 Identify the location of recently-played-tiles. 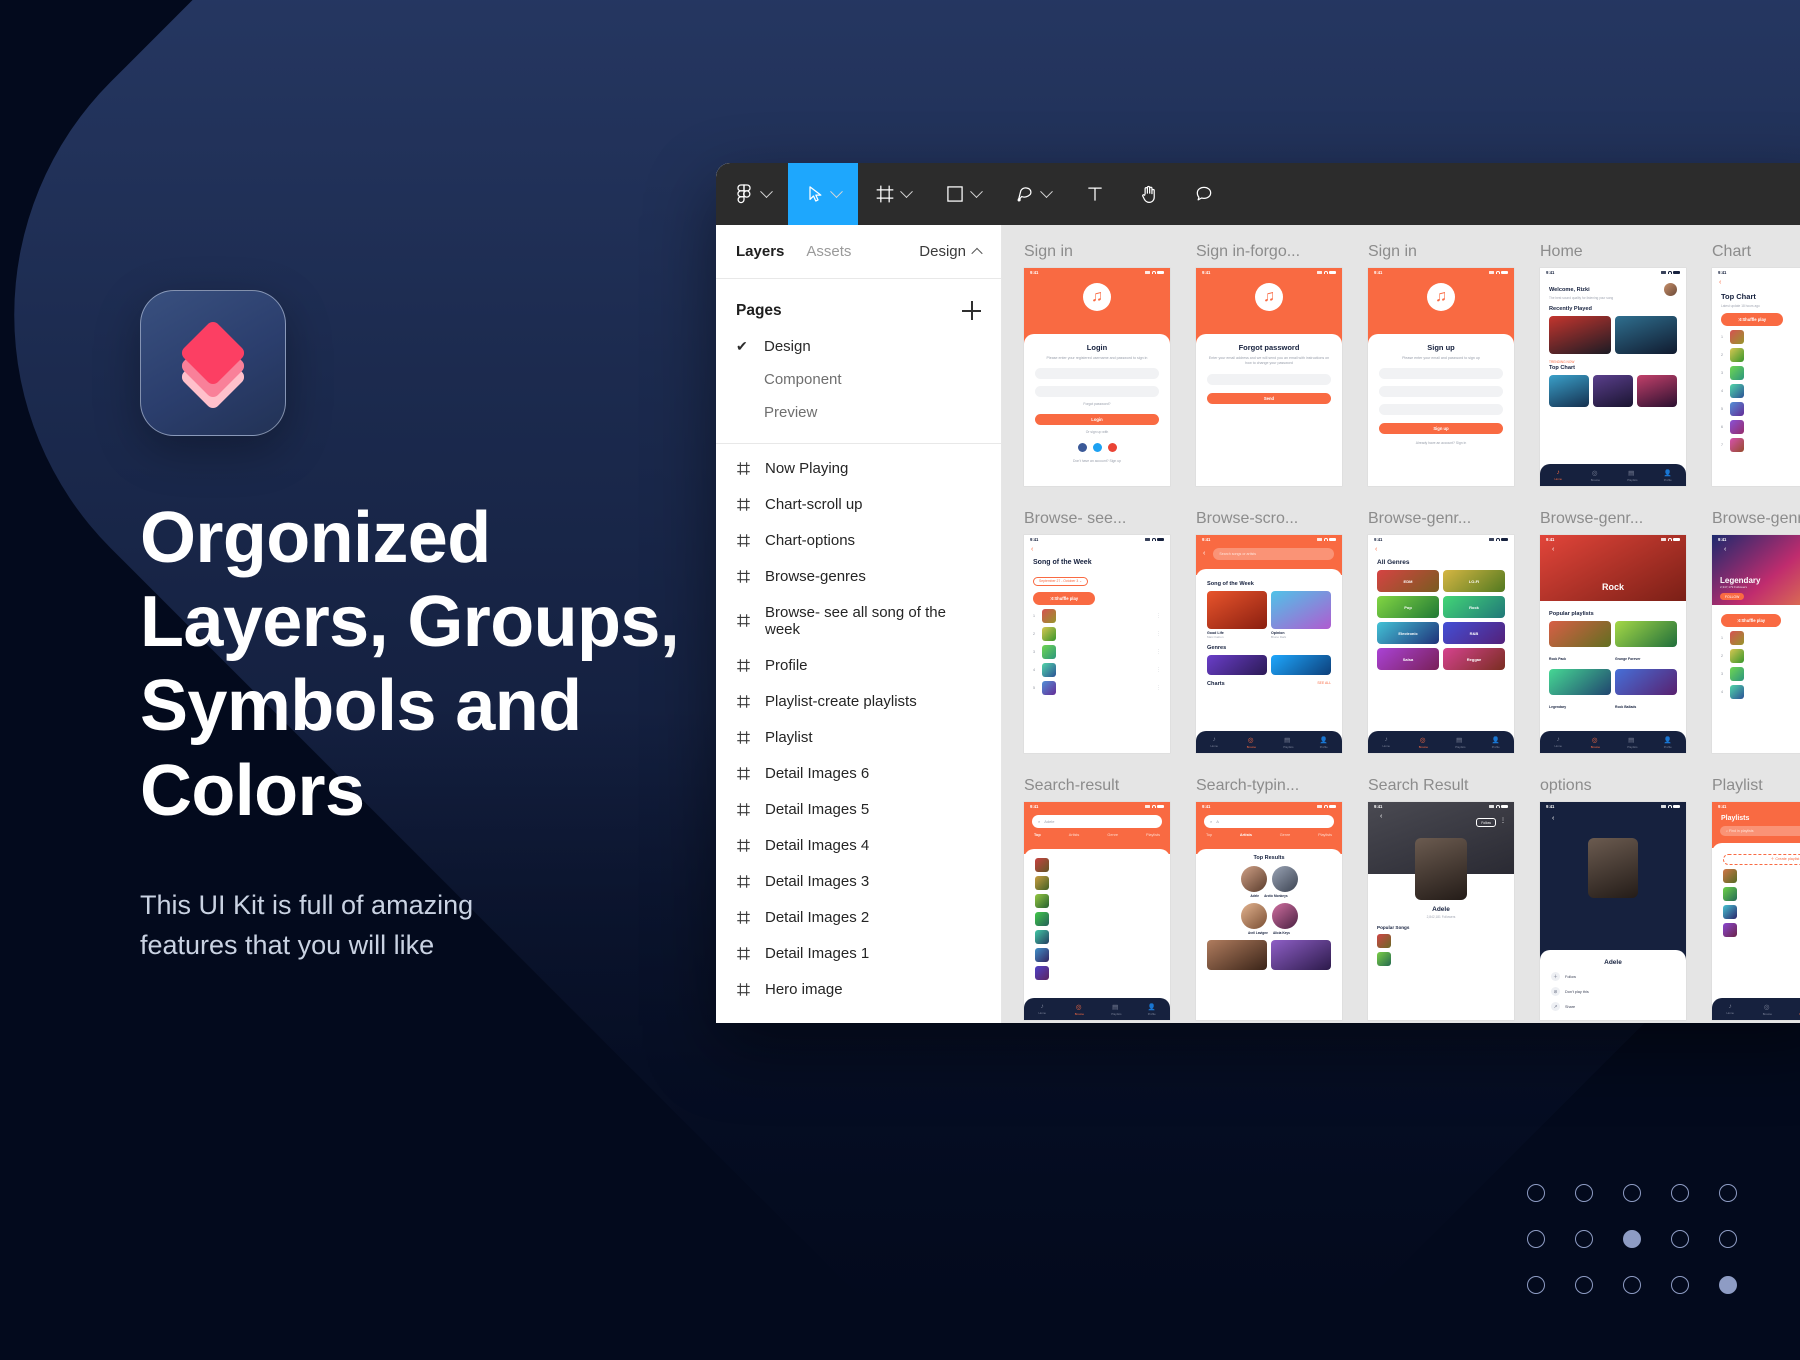
(1613, 335).